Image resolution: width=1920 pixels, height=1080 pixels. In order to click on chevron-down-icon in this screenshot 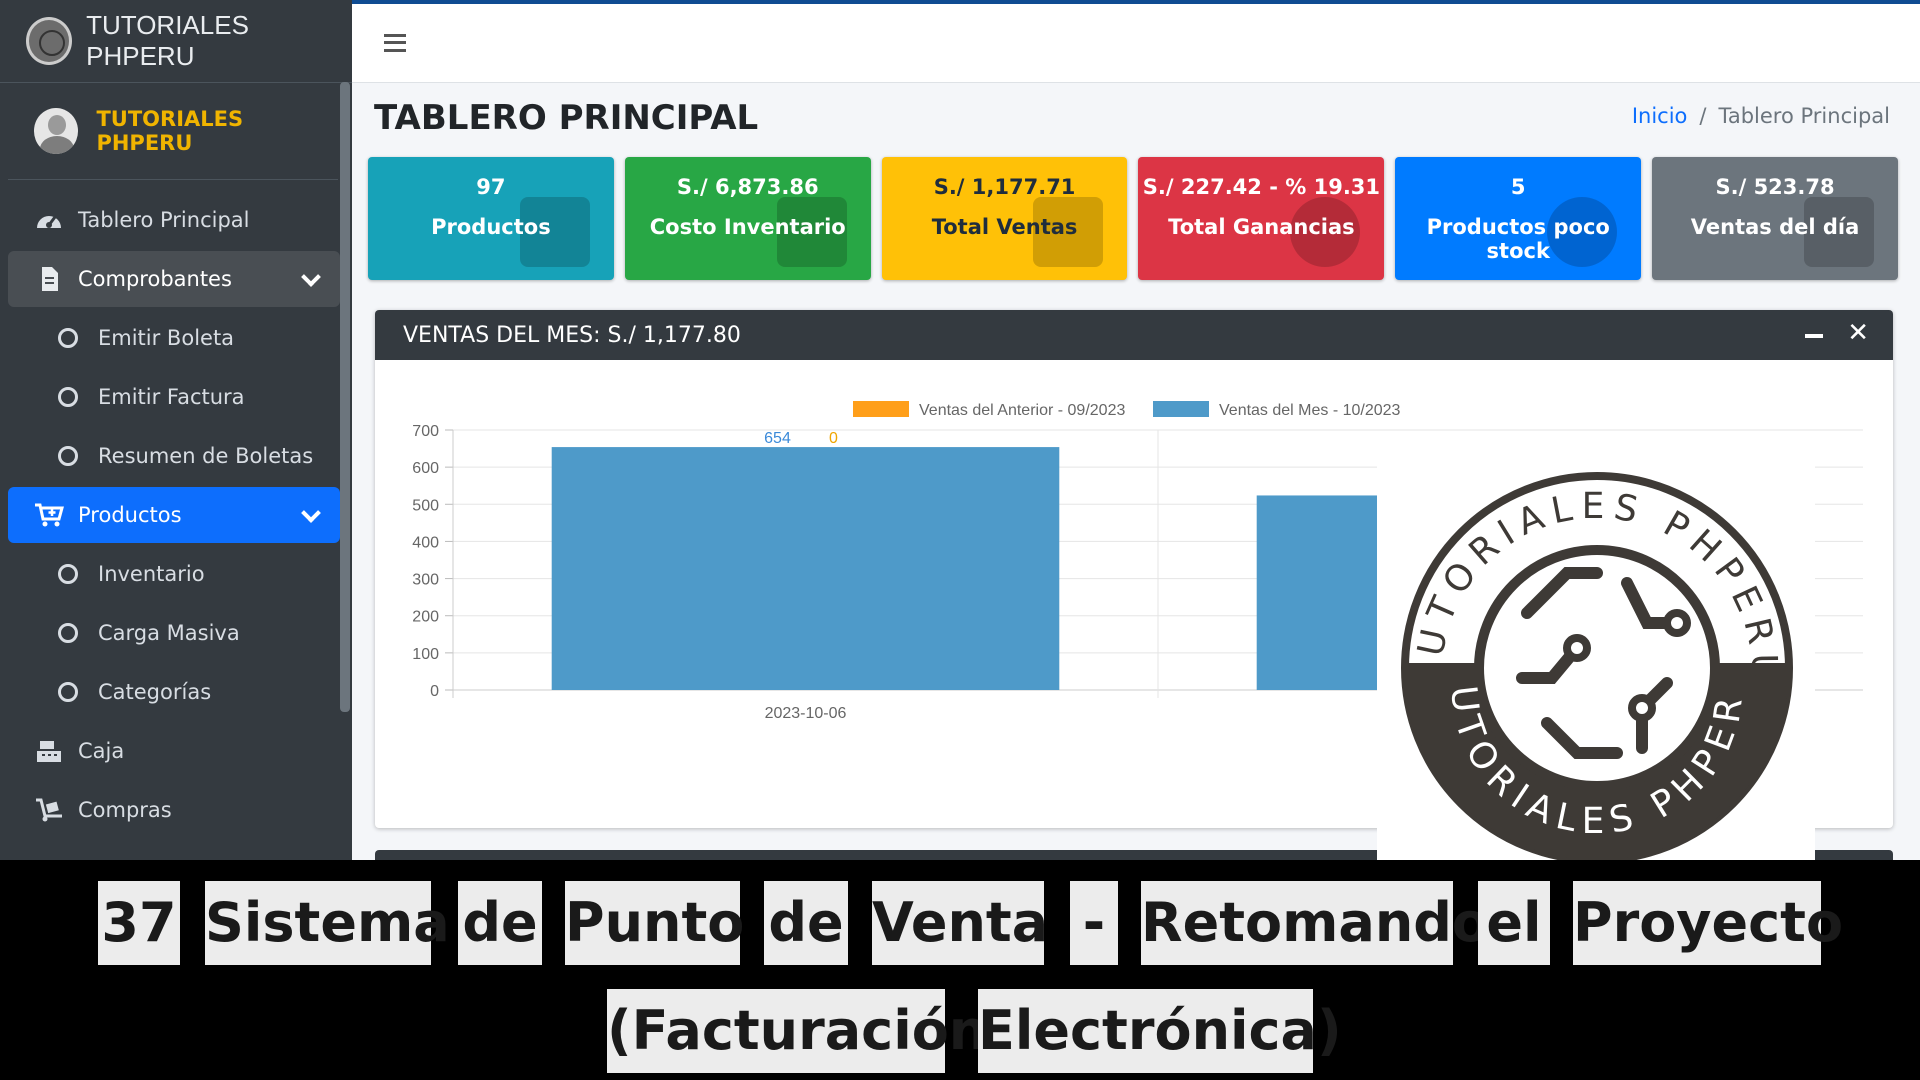, I will do `click(311, 277)`.